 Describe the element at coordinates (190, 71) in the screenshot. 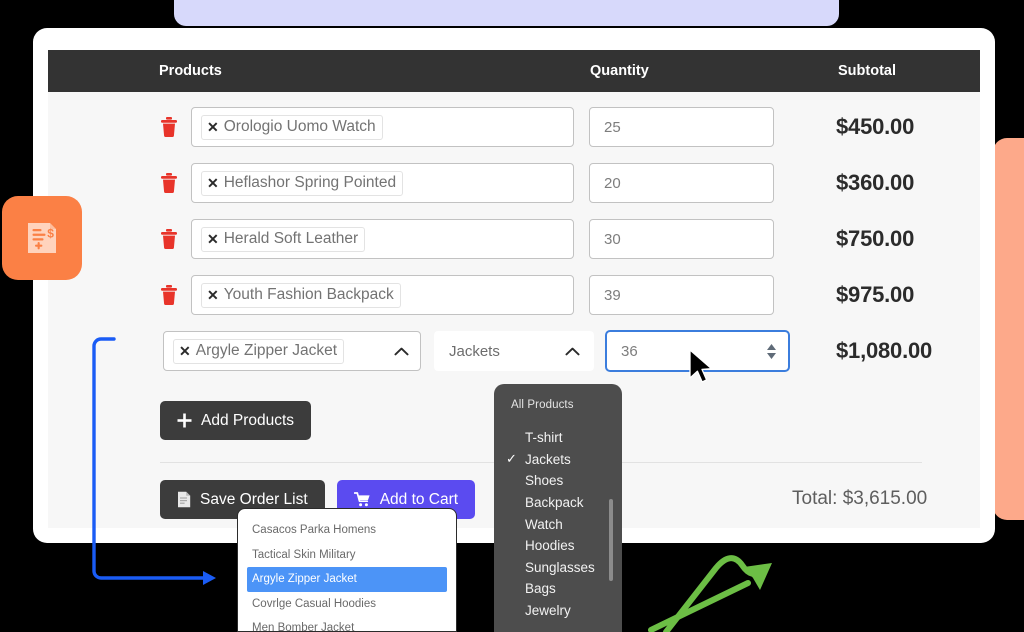

I see `column-header-products: Products` at that location.